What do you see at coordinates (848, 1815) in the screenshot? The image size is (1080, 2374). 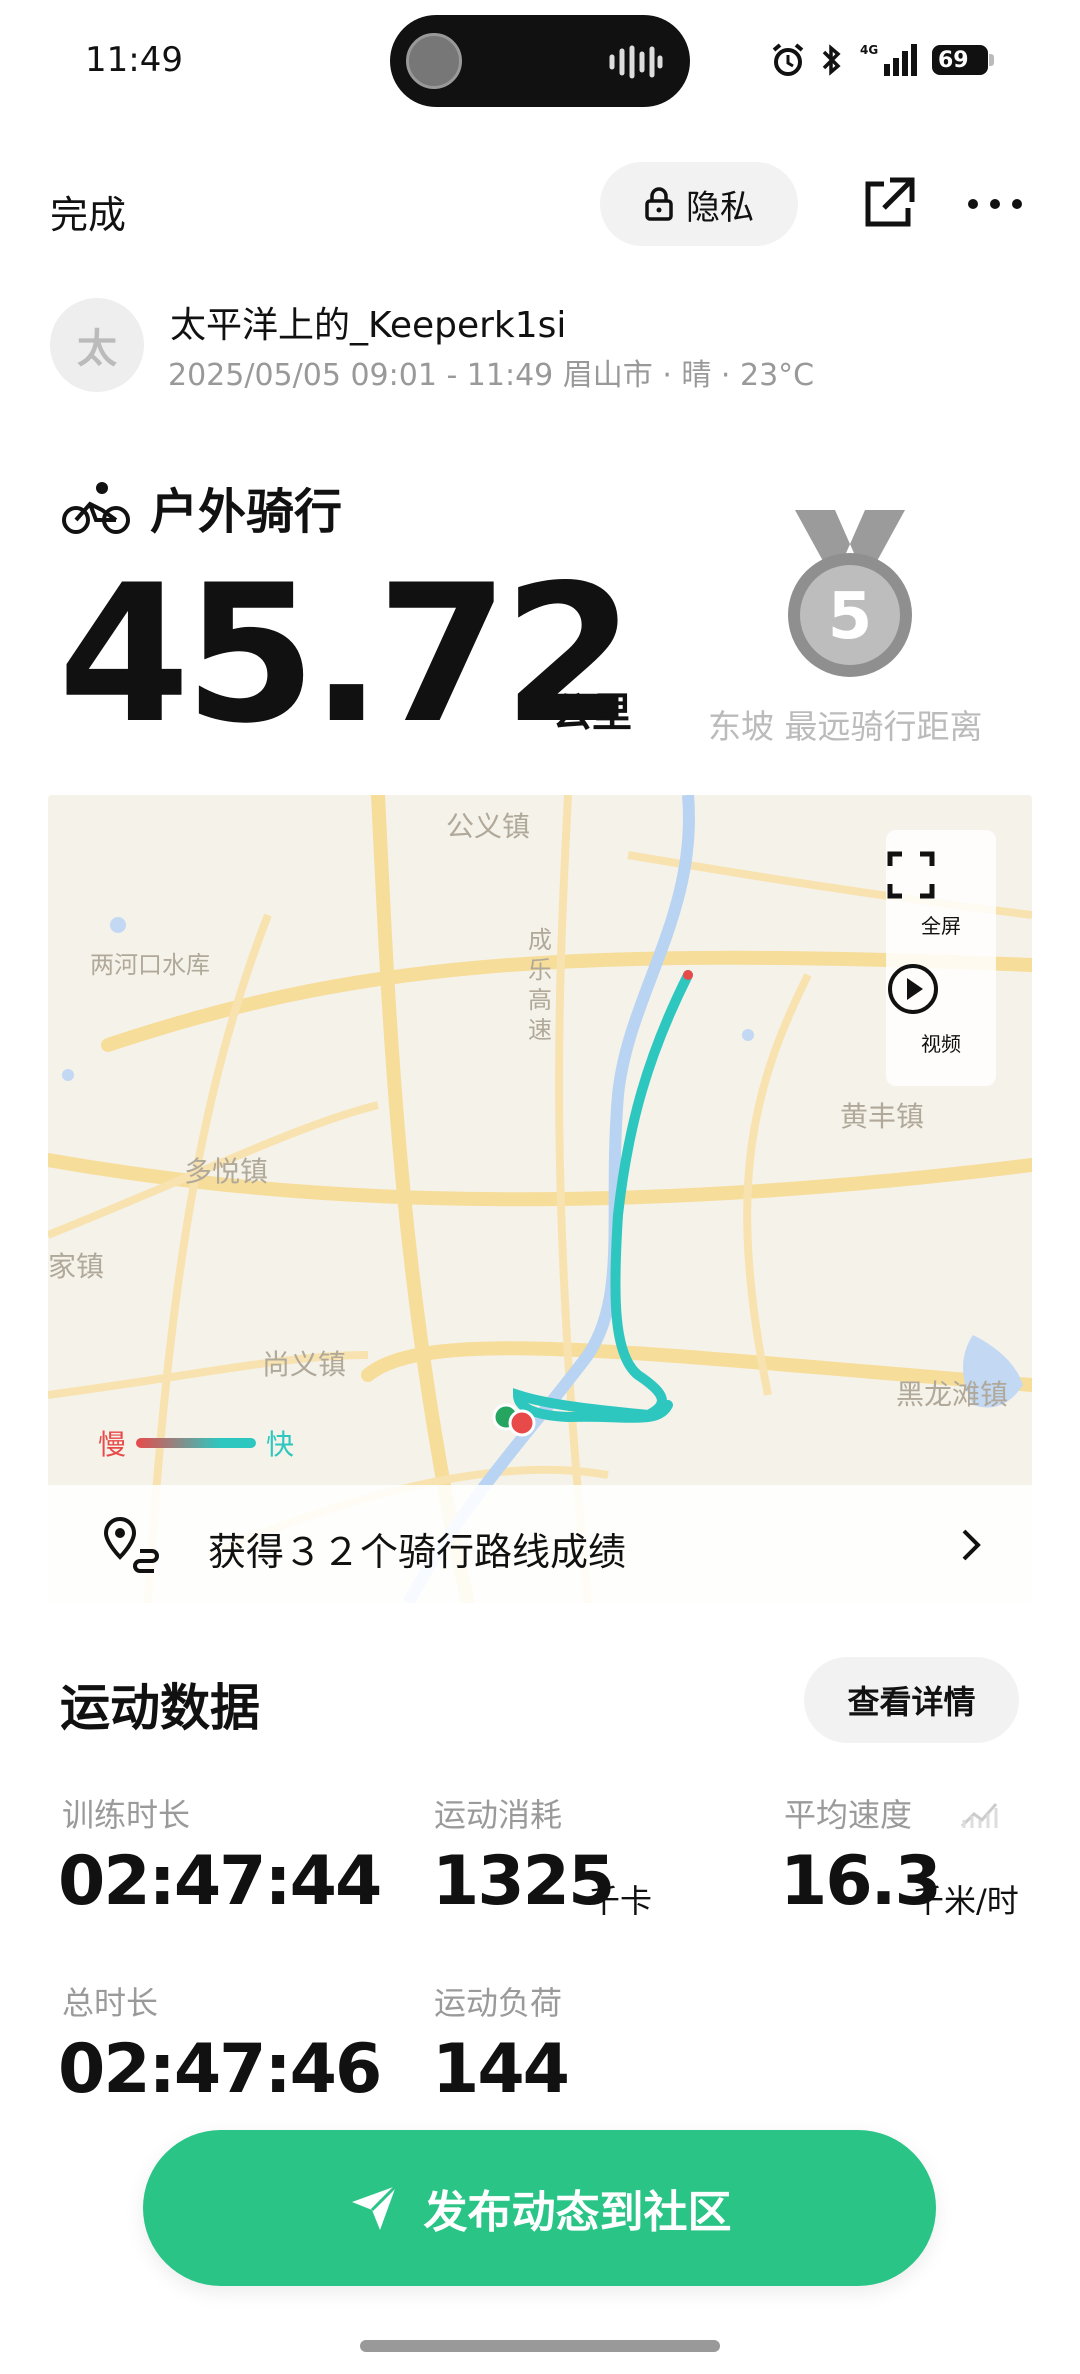 I see `stat-label: 平均速度` at bounding box center [848, 1815].